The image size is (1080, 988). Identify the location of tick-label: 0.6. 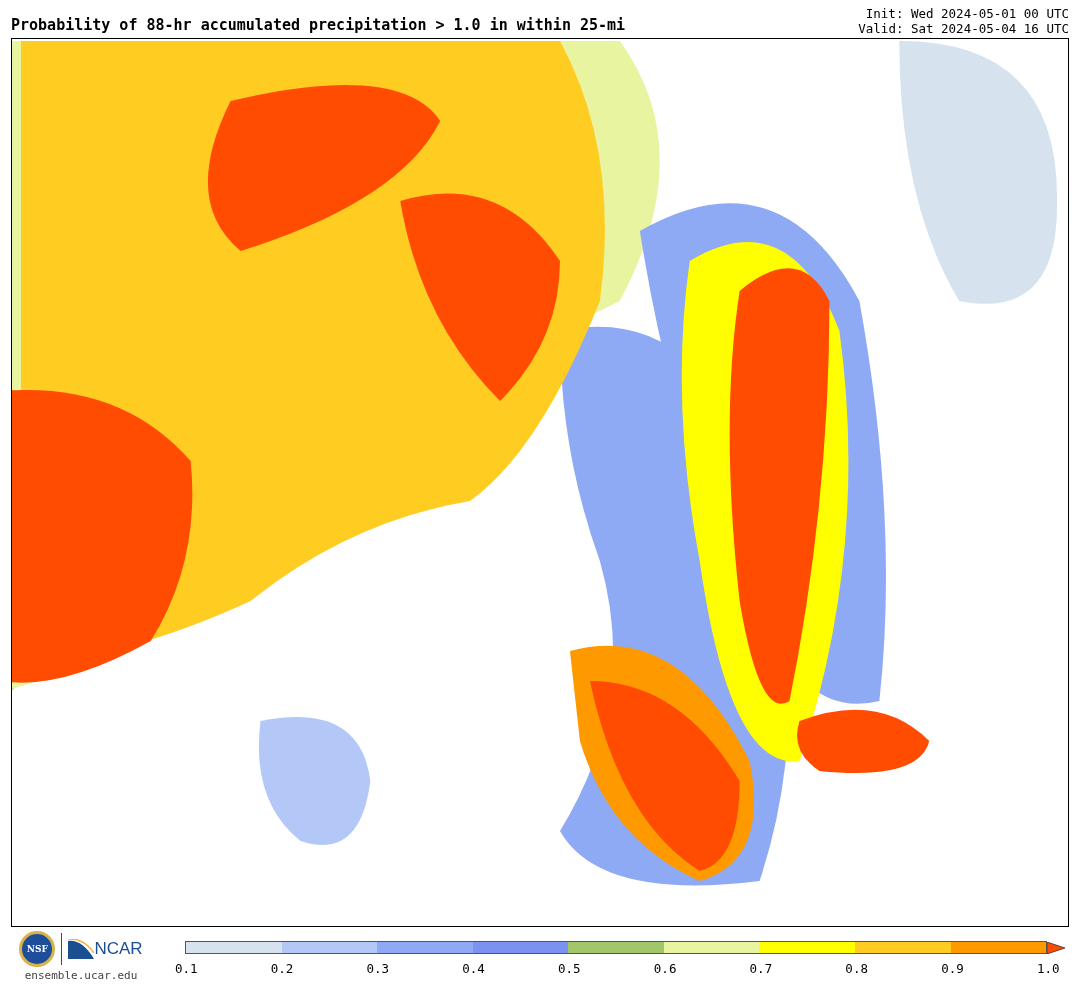
(663, 968).